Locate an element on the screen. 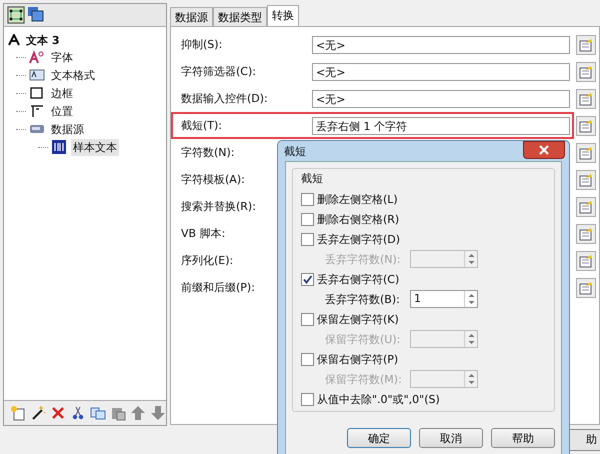 The width and height of the screenshot is (600, 454). tab: 转换 is located at coordinates (283, 15).